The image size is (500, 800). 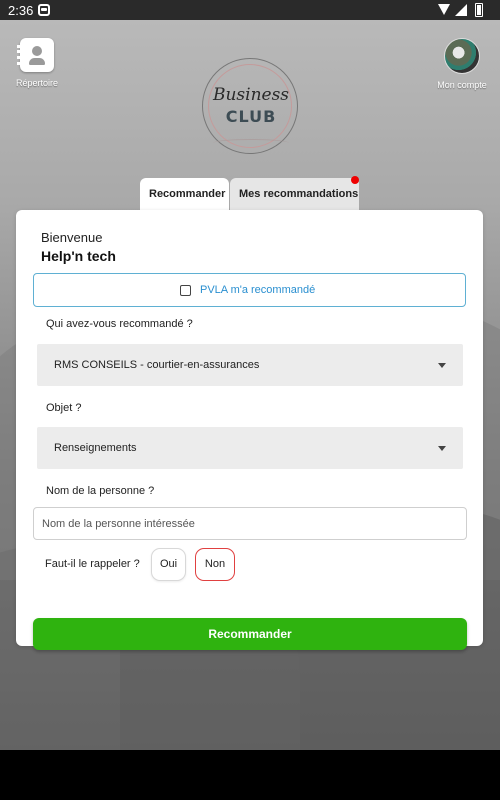 What do you see at coordinates (355, 180) in the screenshot?
I see `notification-dot` at bounding box center [355, 180].